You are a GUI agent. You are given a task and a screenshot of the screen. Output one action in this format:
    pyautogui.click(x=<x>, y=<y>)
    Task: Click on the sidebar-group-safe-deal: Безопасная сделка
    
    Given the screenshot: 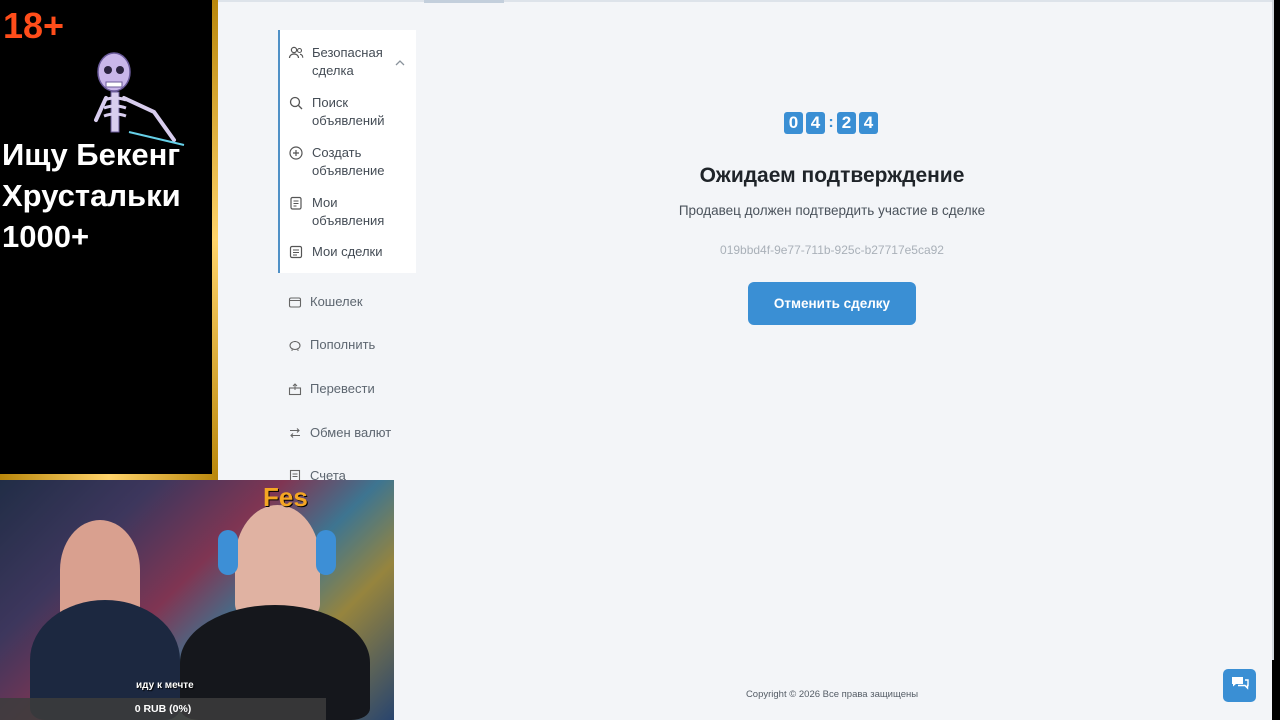 What is the action you would take?
    pyautogui.click(x=338, y=62)
    